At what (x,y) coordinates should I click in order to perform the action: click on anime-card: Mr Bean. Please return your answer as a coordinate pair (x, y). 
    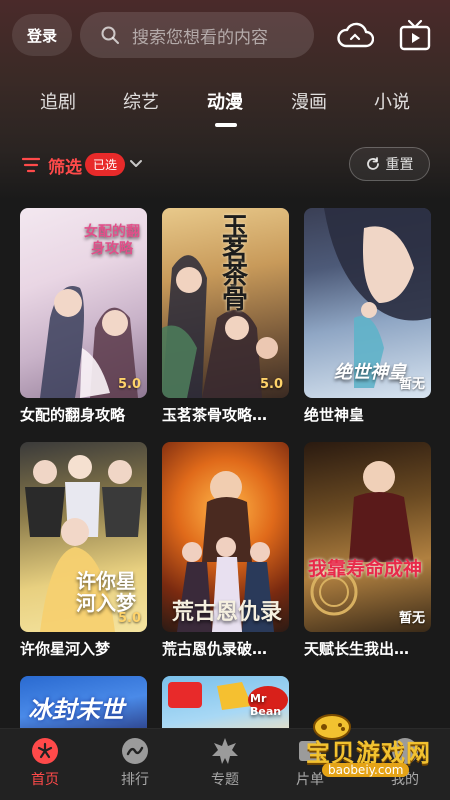
    Looking at the image, I should click on (225, 706).